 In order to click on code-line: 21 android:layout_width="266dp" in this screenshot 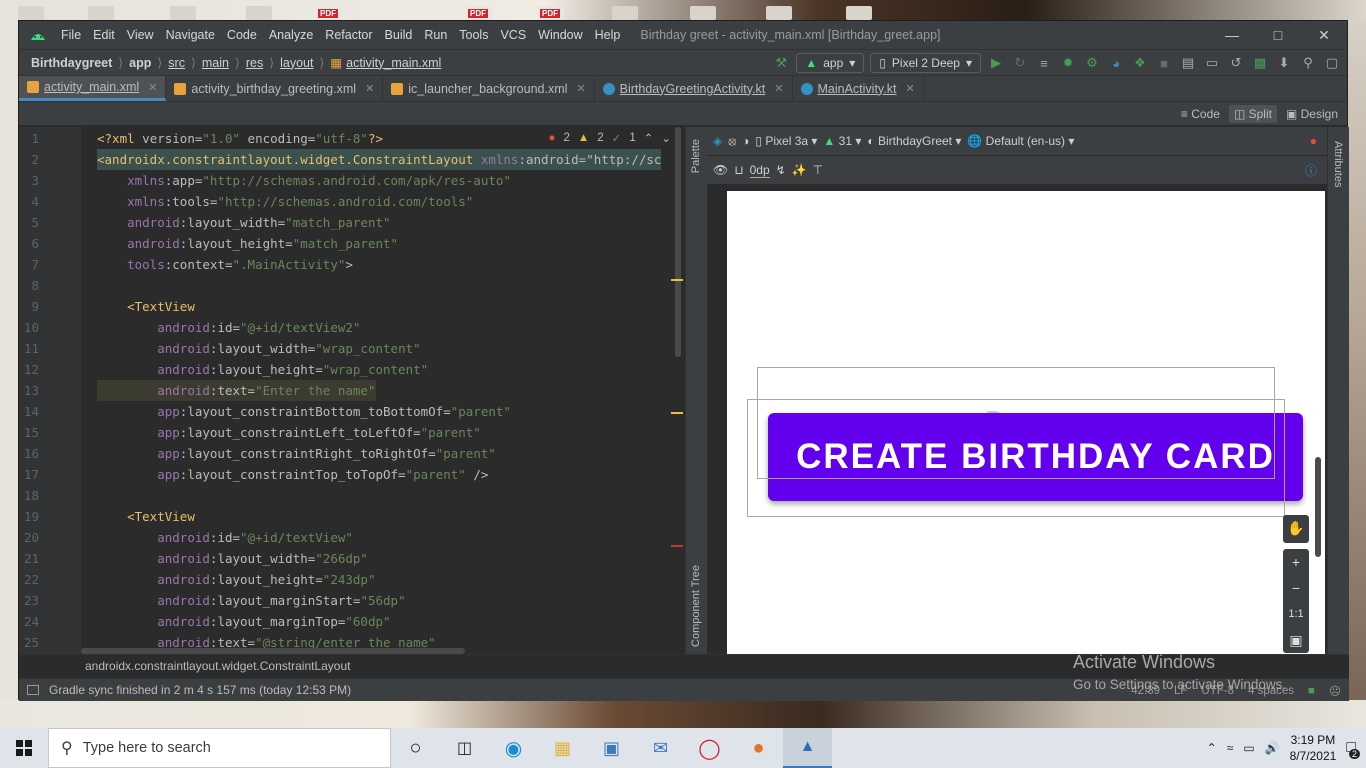, I will do `click(352, 558)`.